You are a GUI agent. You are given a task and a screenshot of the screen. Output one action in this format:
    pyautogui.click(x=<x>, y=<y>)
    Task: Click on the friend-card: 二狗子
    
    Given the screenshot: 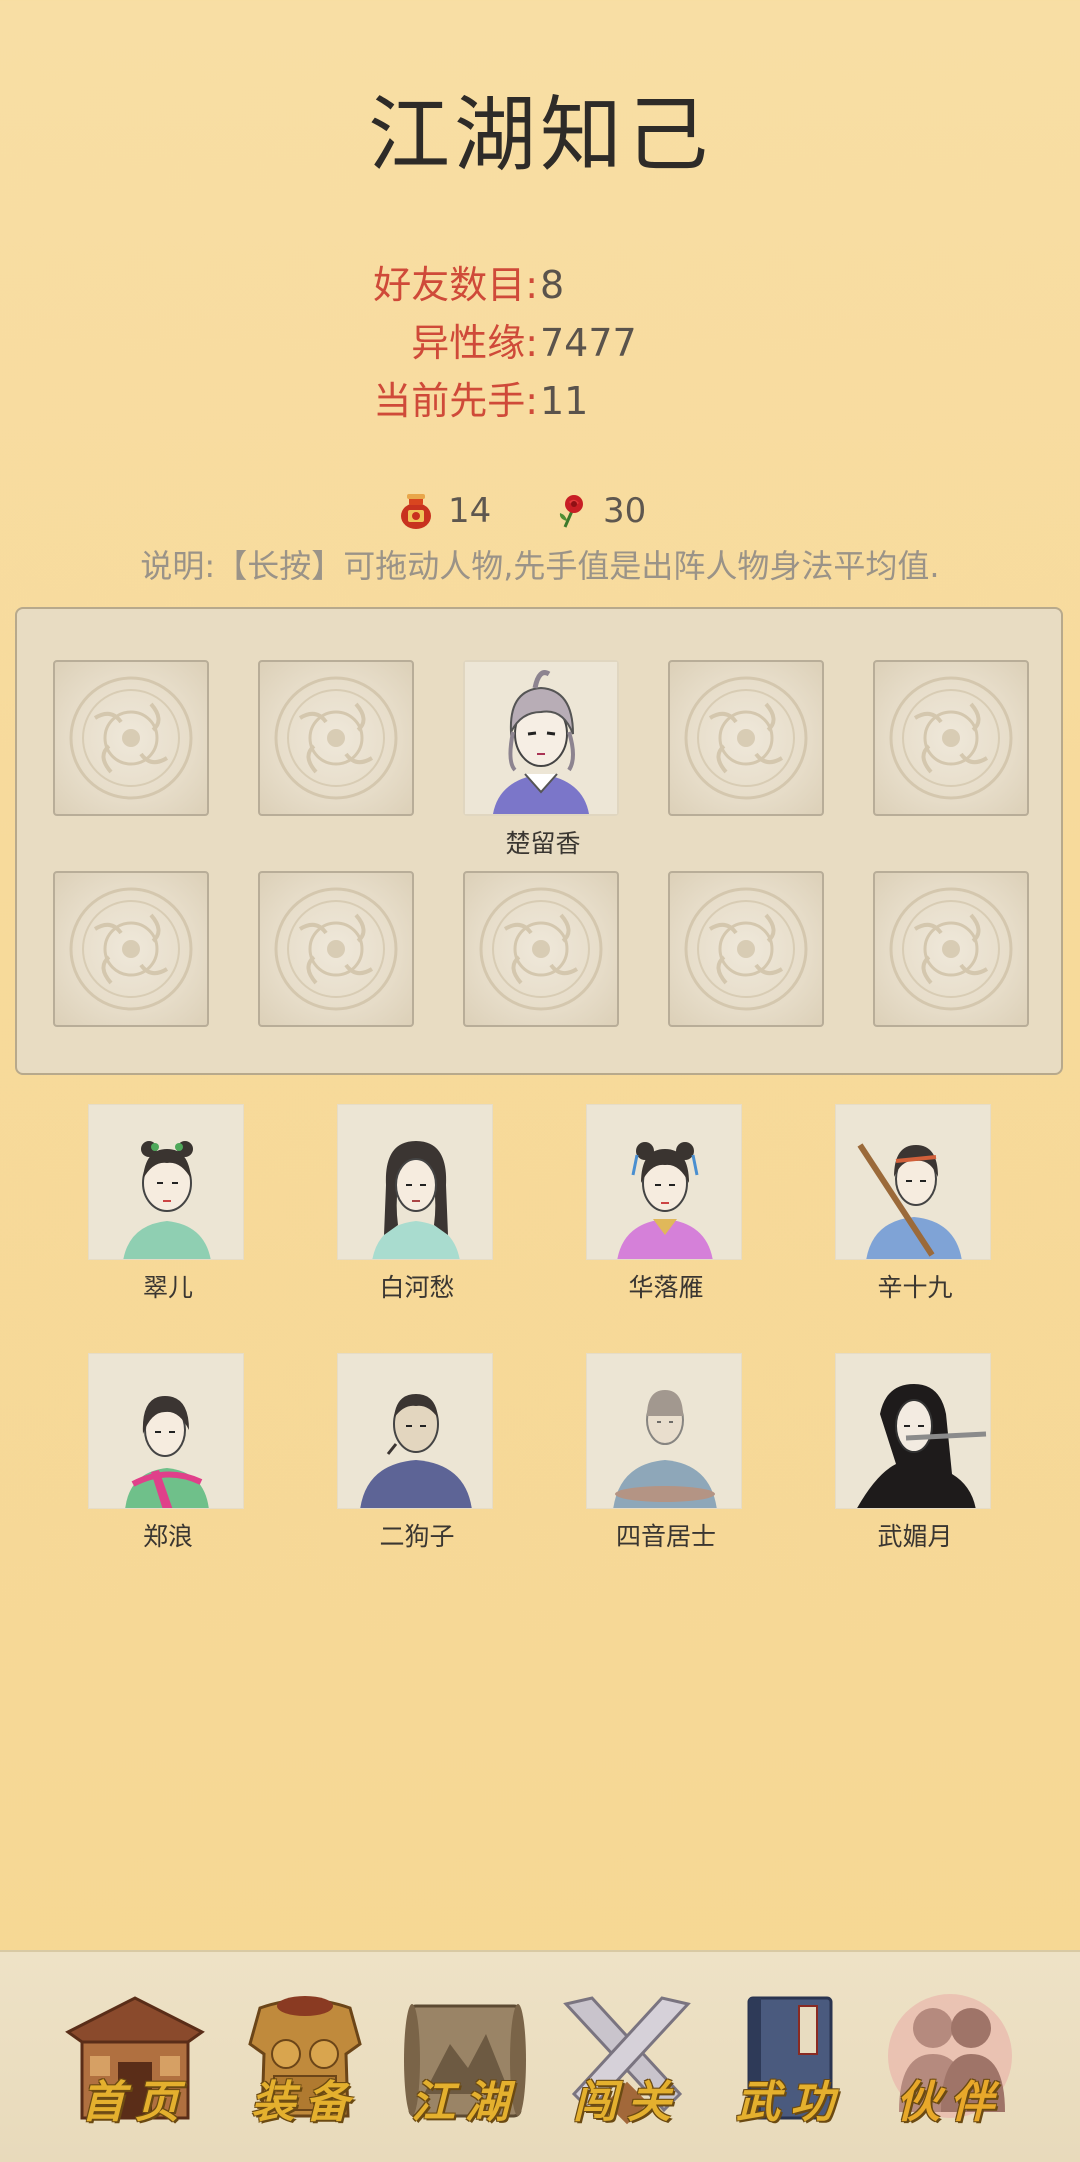 What is the action you would take?
    pyautogui.click(x=417, y=1453)
    